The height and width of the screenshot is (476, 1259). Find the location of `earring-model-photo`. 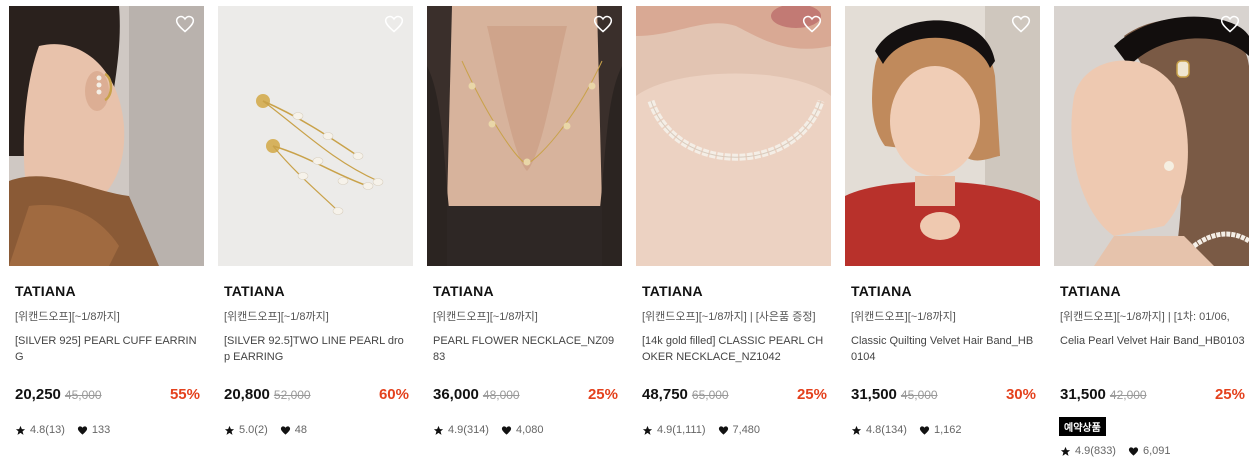

earring-model-photo is located at coordinates (106, 136).